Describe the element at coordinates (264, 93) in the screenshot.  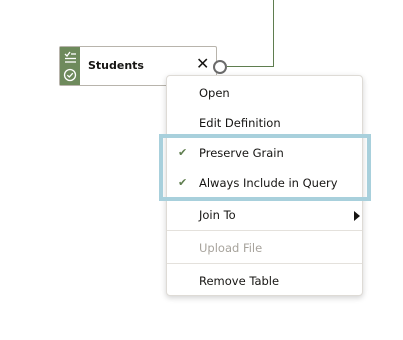
I see `menu-item-open: Open` at that location.